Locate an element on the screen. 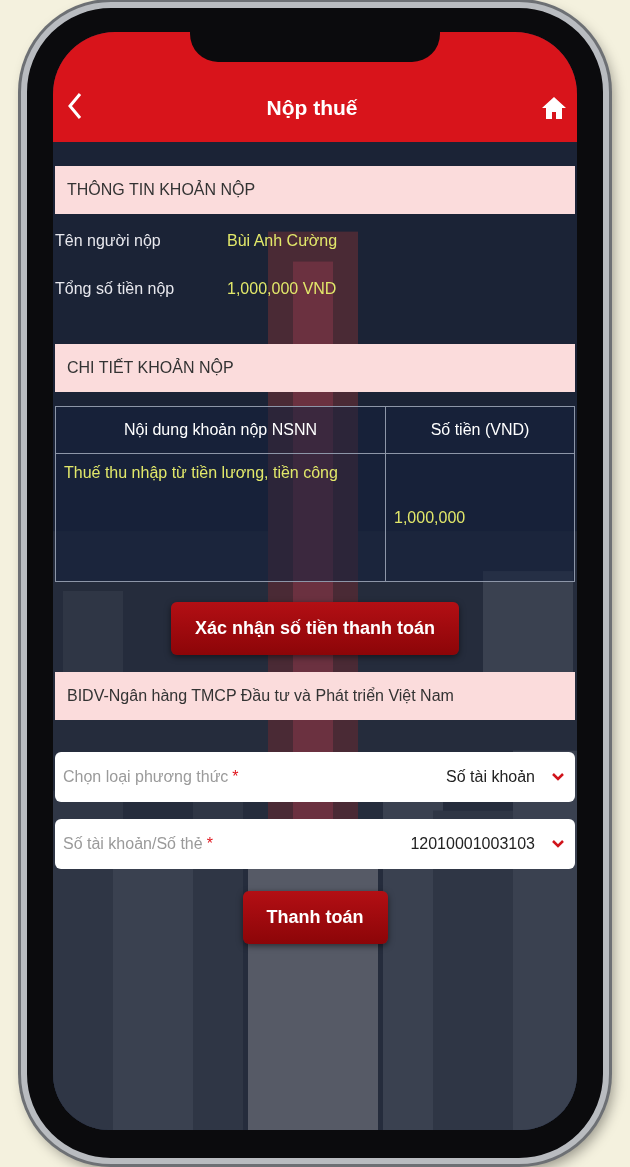 The image size is (630, 1167). table-cell: Thuế thu nhập từ tiền lương, tiền công is located at coordinates (220, 517).